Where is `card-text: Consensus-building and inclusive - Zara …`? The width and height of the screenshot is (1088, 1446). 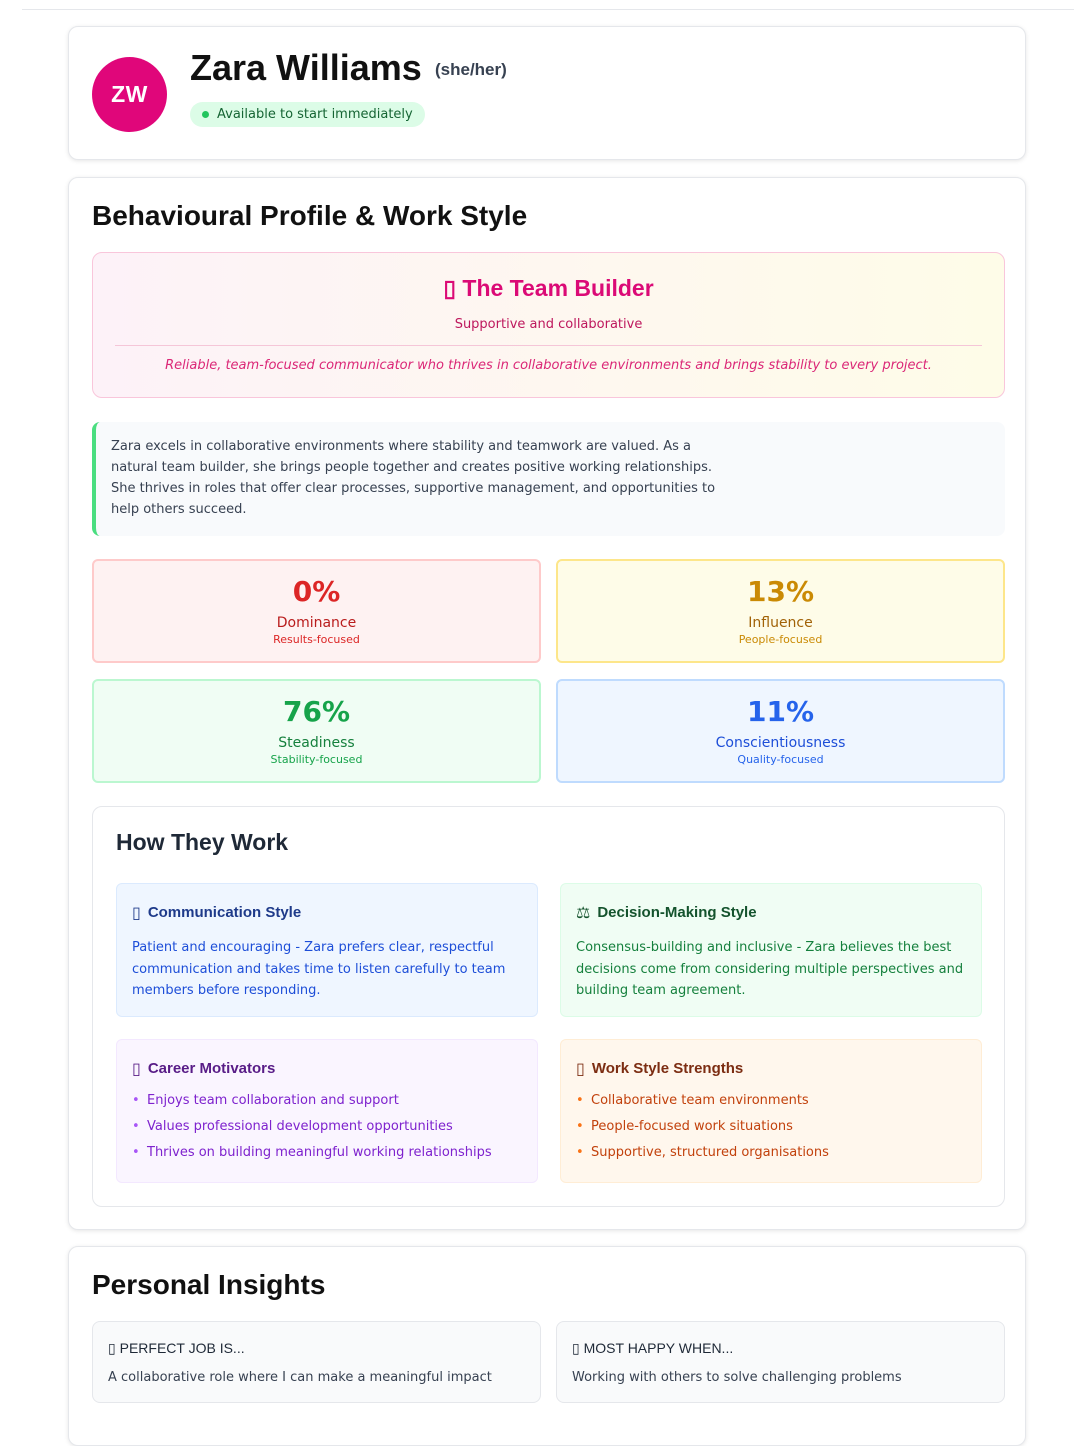
card-text: Consensus-building and inclusive - Zara … is located at coordinates (770, 969).